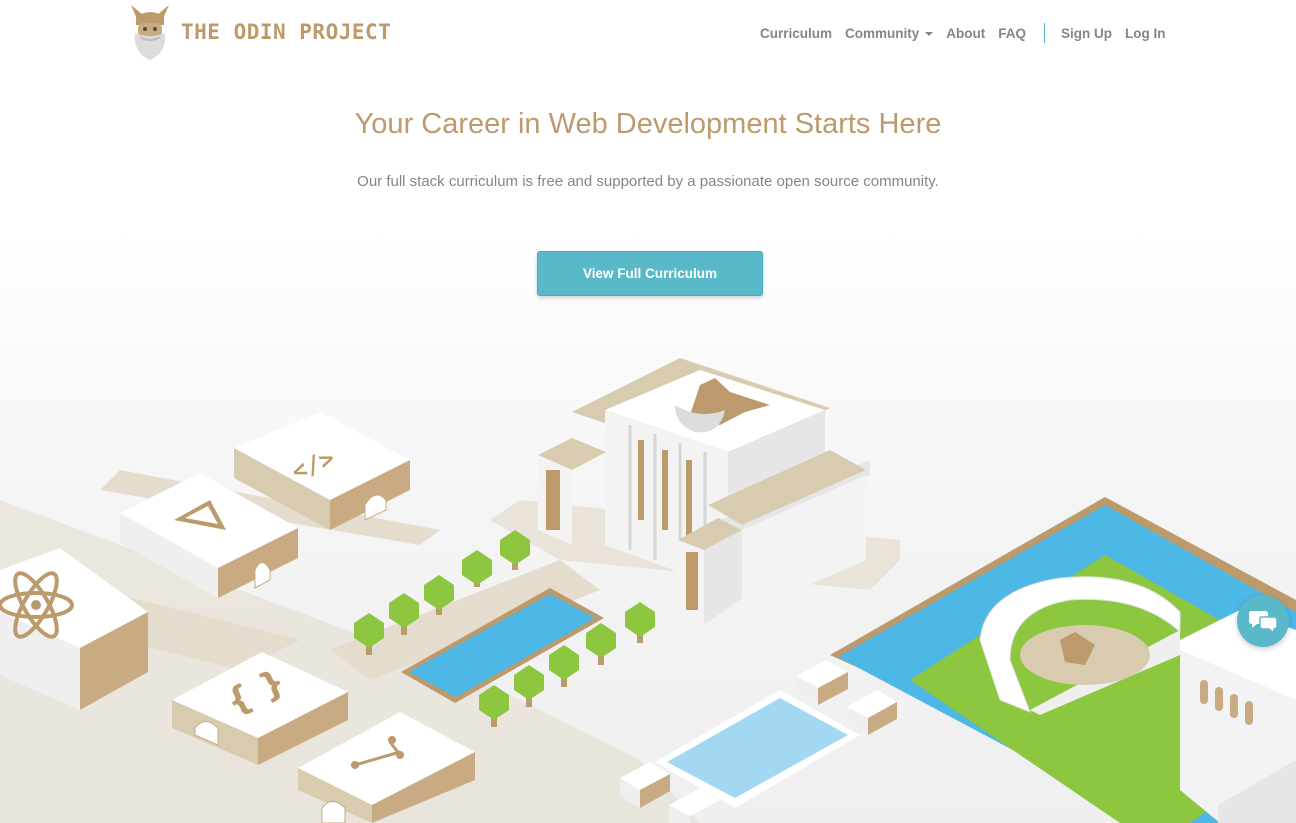 The width and height of the screenshot is (1296, 823). What do you see at coordinates (1045, 33) in the screenshot?
I see `nav-divider` at bounding box center [1045, 33].